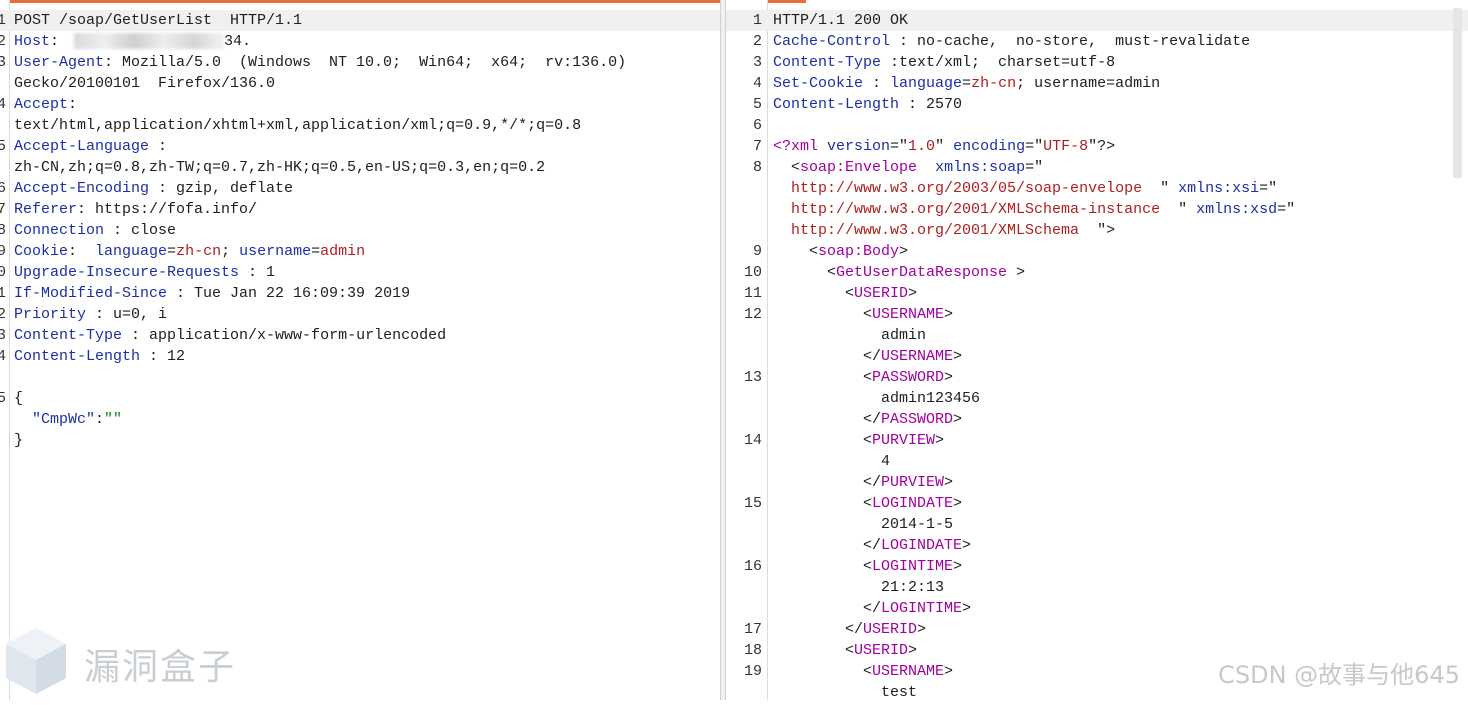 The height and width of the screenshot is (705, 1468). I want to click on line-number: 9, so click(757, 251).